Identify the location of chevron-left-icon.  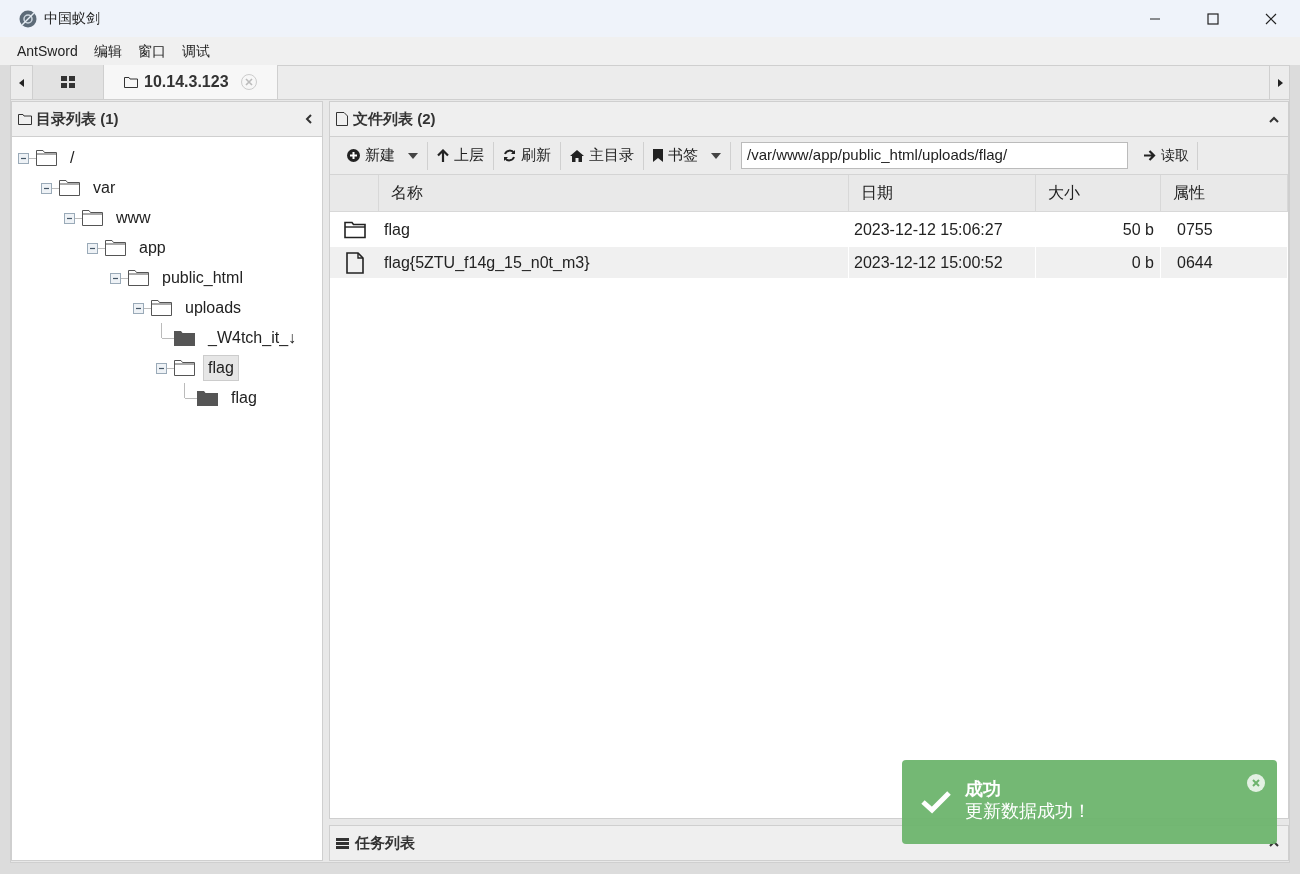
(308, 119).